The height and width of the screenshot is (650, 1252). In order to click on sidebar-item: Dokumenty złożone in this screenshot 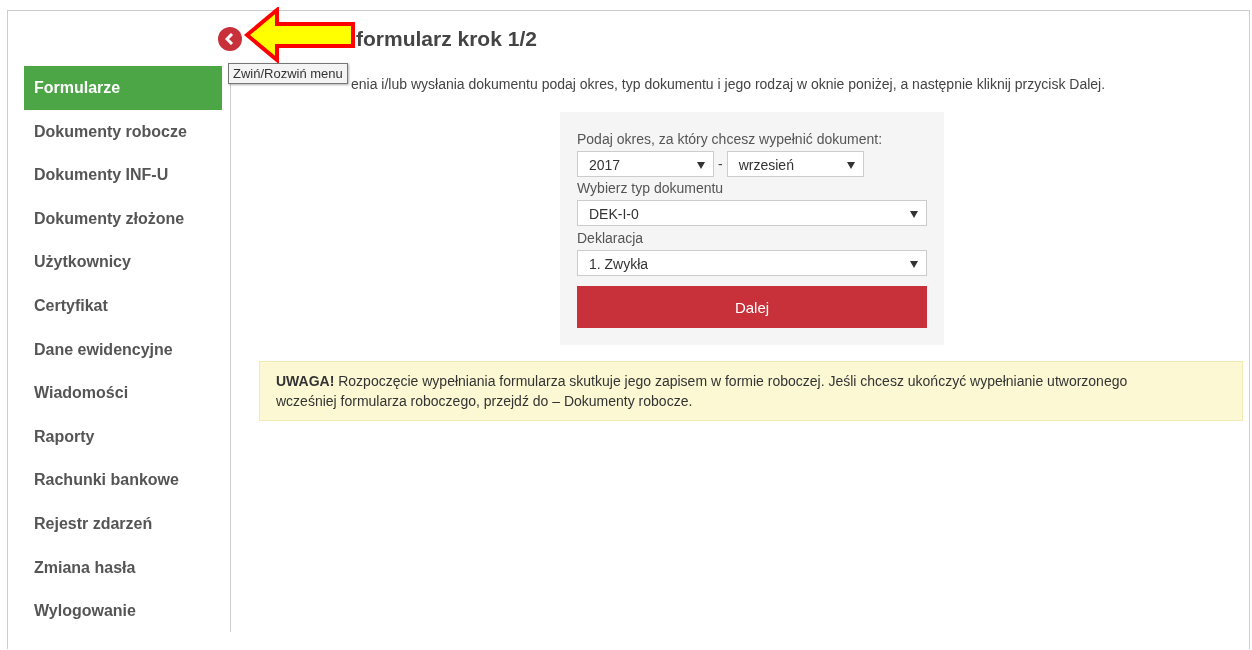, I will do `click(123, 218)`.